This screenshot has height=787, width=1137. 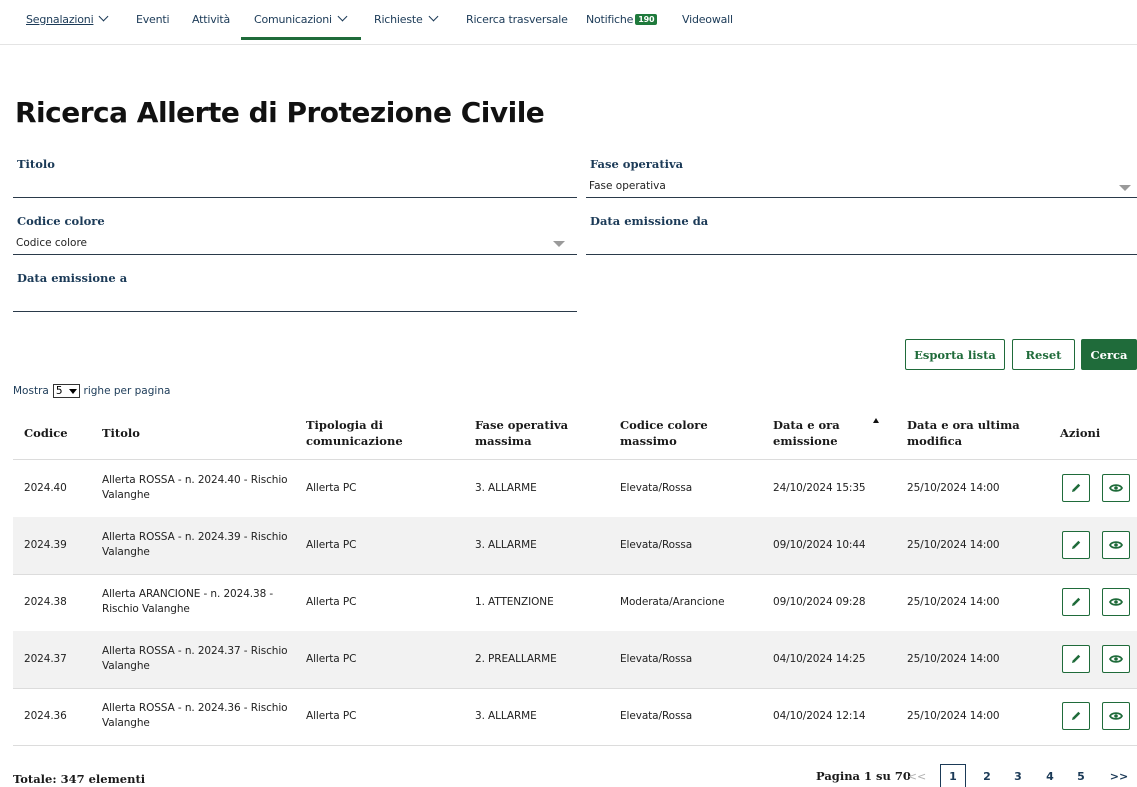 What do you see at coordinates (195, 651) in the screenshot?
I see `cell-titolo-line: Allerta ROSSA - n. 2024.37 - Rischio` at bounding box center [195, 651].